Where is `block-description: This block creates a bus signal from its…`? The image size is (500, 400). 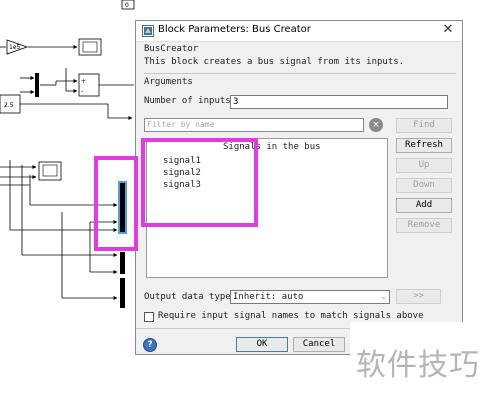 block-description: This block creates a bus signal from its… is located at coordinates (274, 62).